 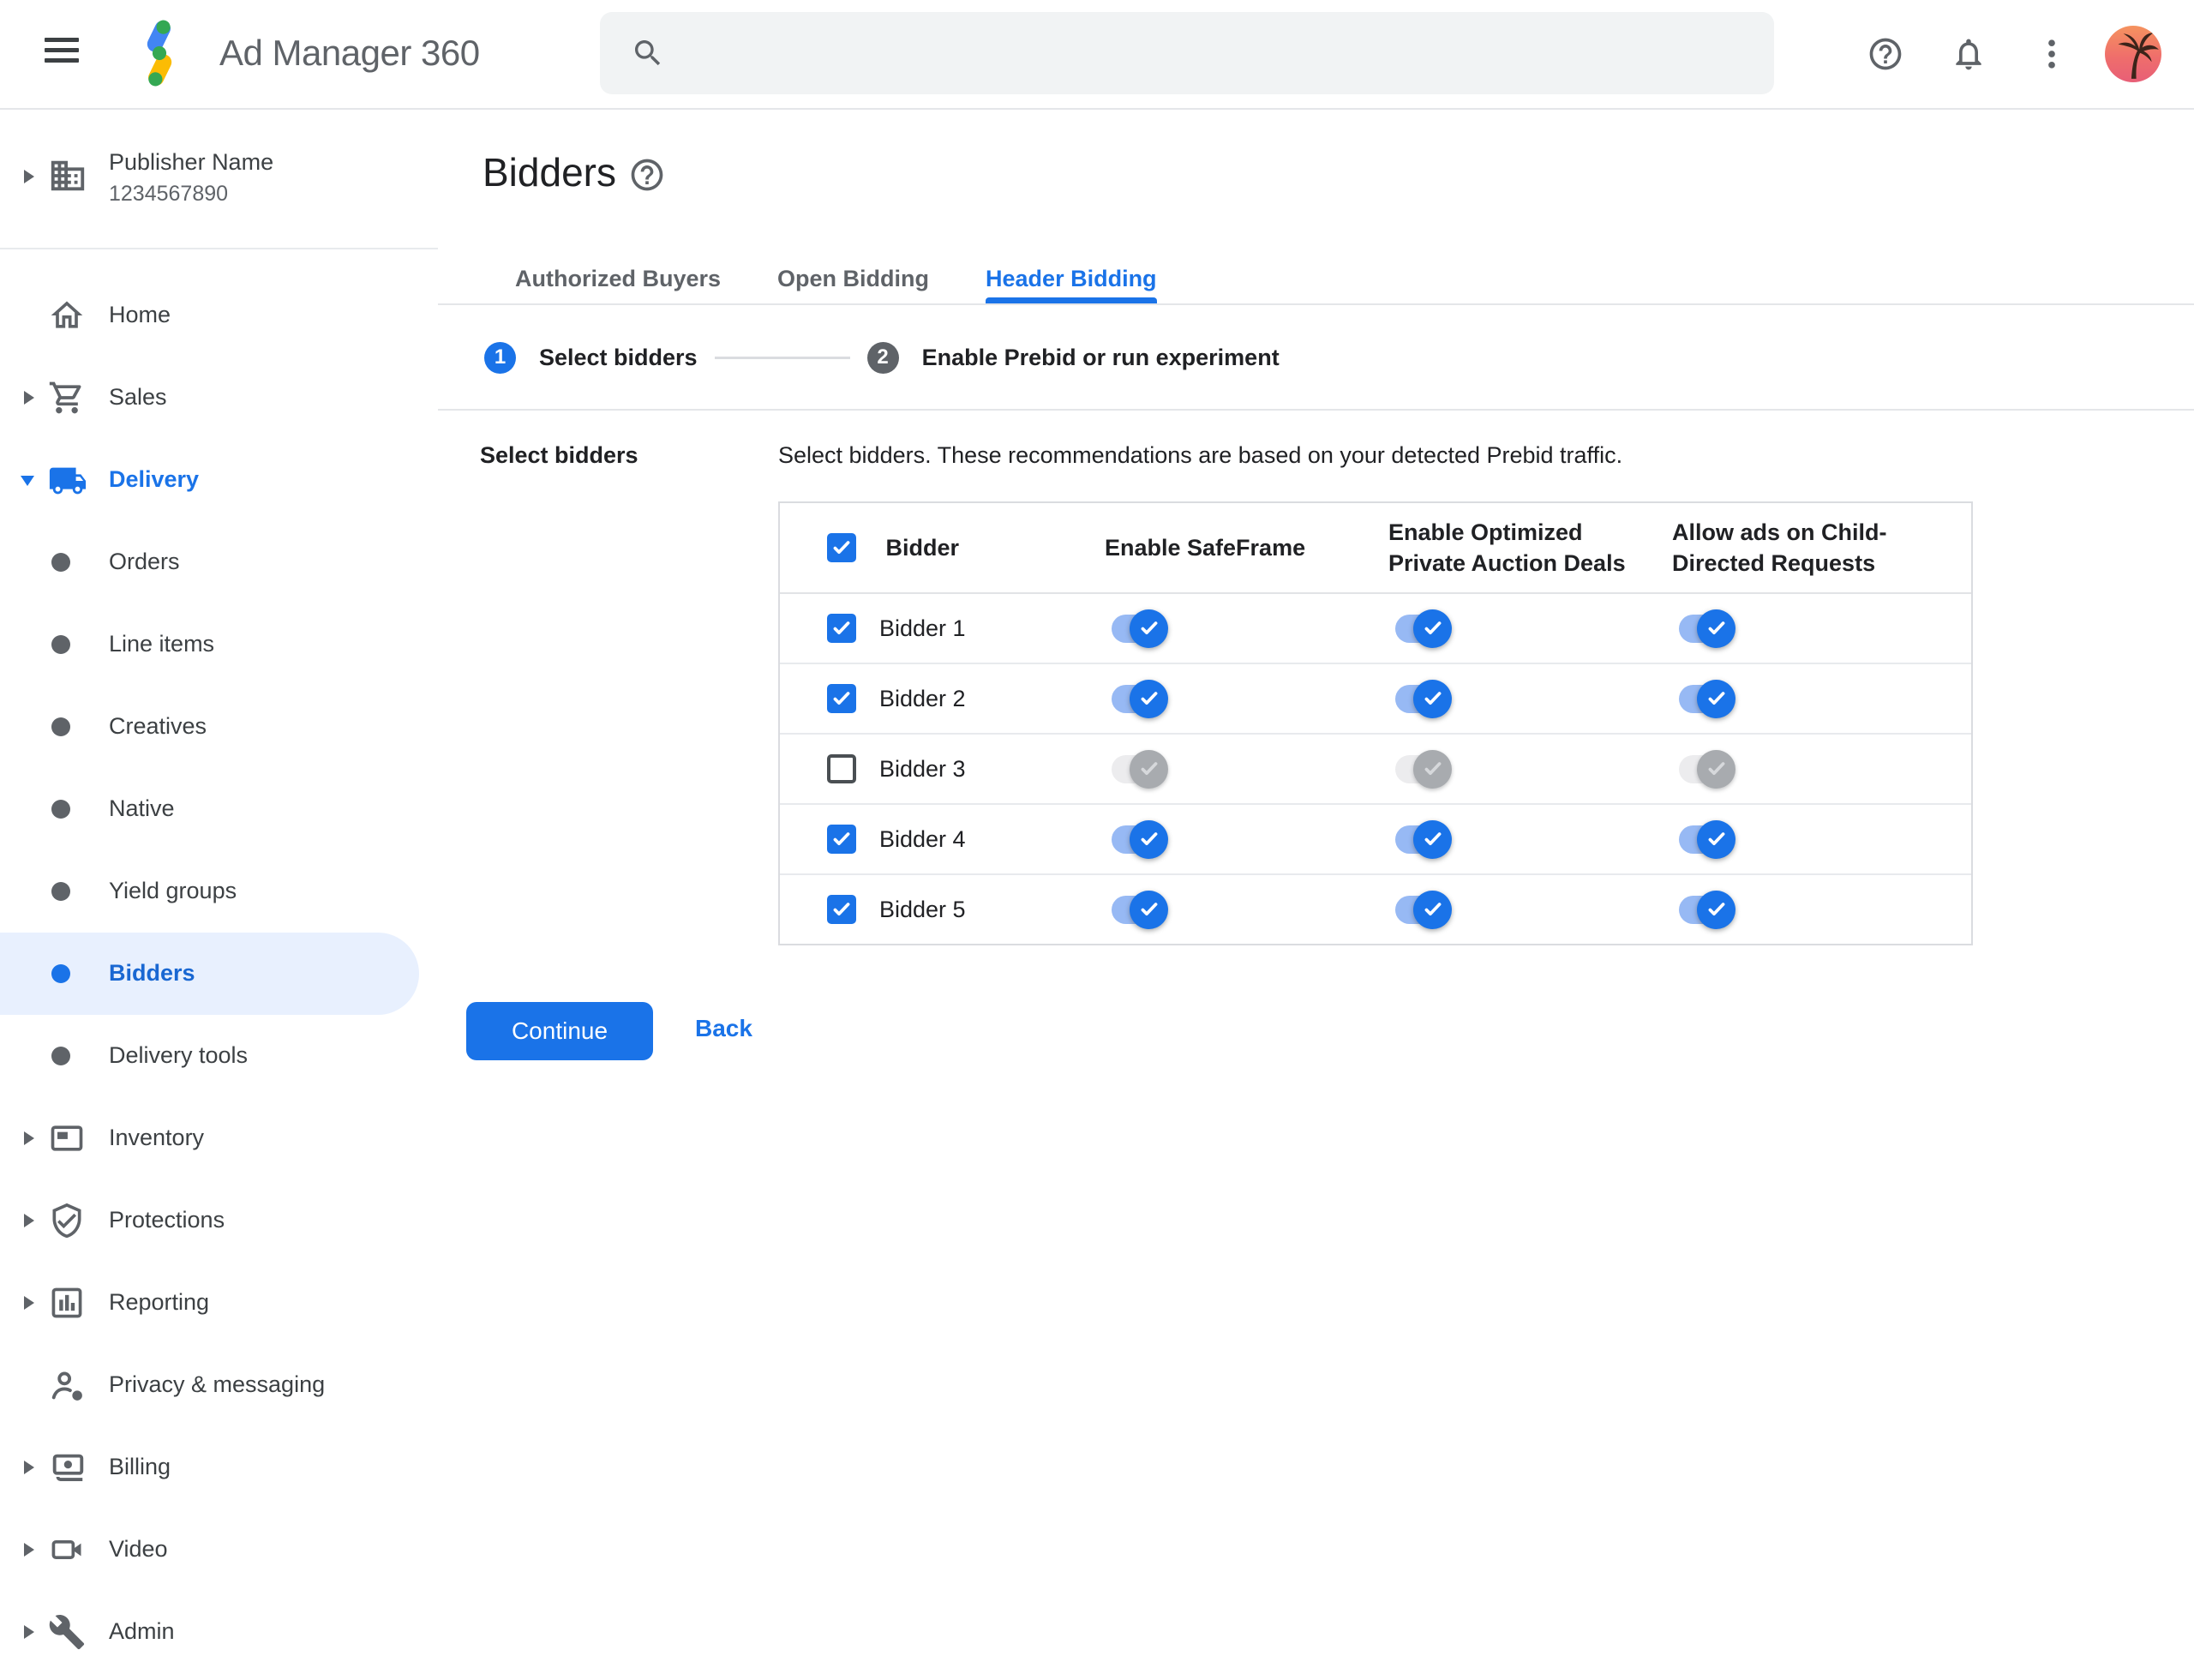 What do you see at coordinates (841, 698) in the screenshot?
I see `bidder-2-checkbox` at bounding box center [841, 698].